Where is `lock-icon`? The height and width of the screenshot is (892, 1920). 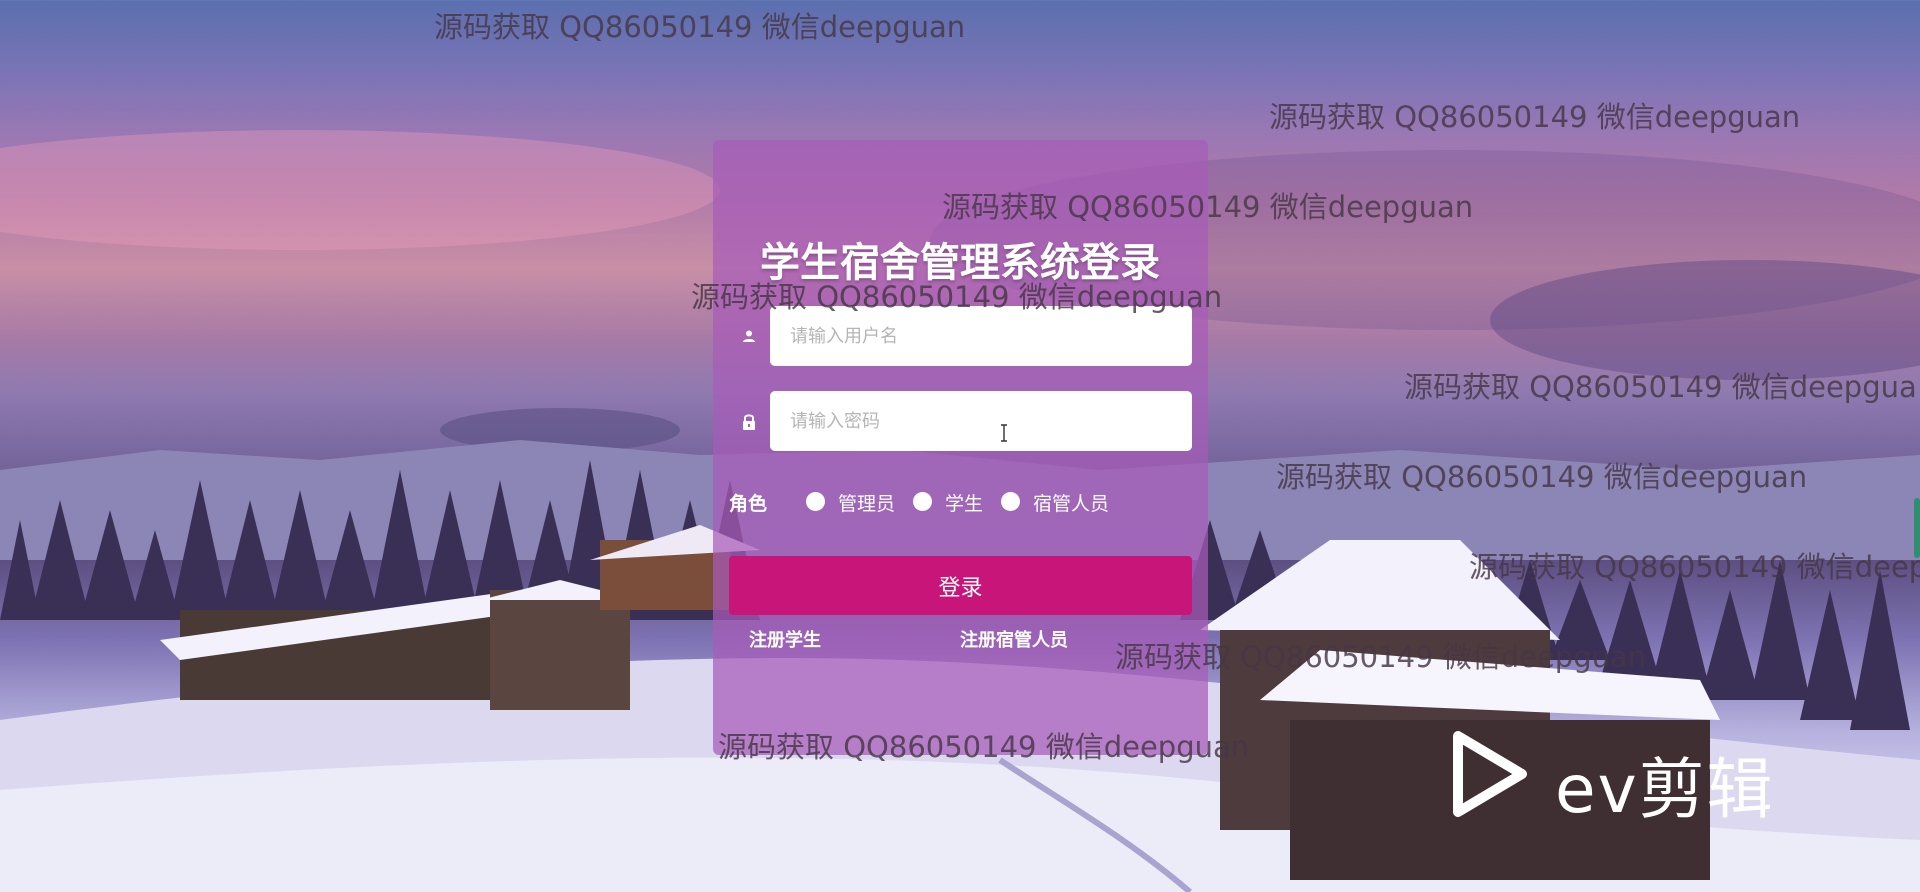 lock-icon is located at coordinates (749, 422).